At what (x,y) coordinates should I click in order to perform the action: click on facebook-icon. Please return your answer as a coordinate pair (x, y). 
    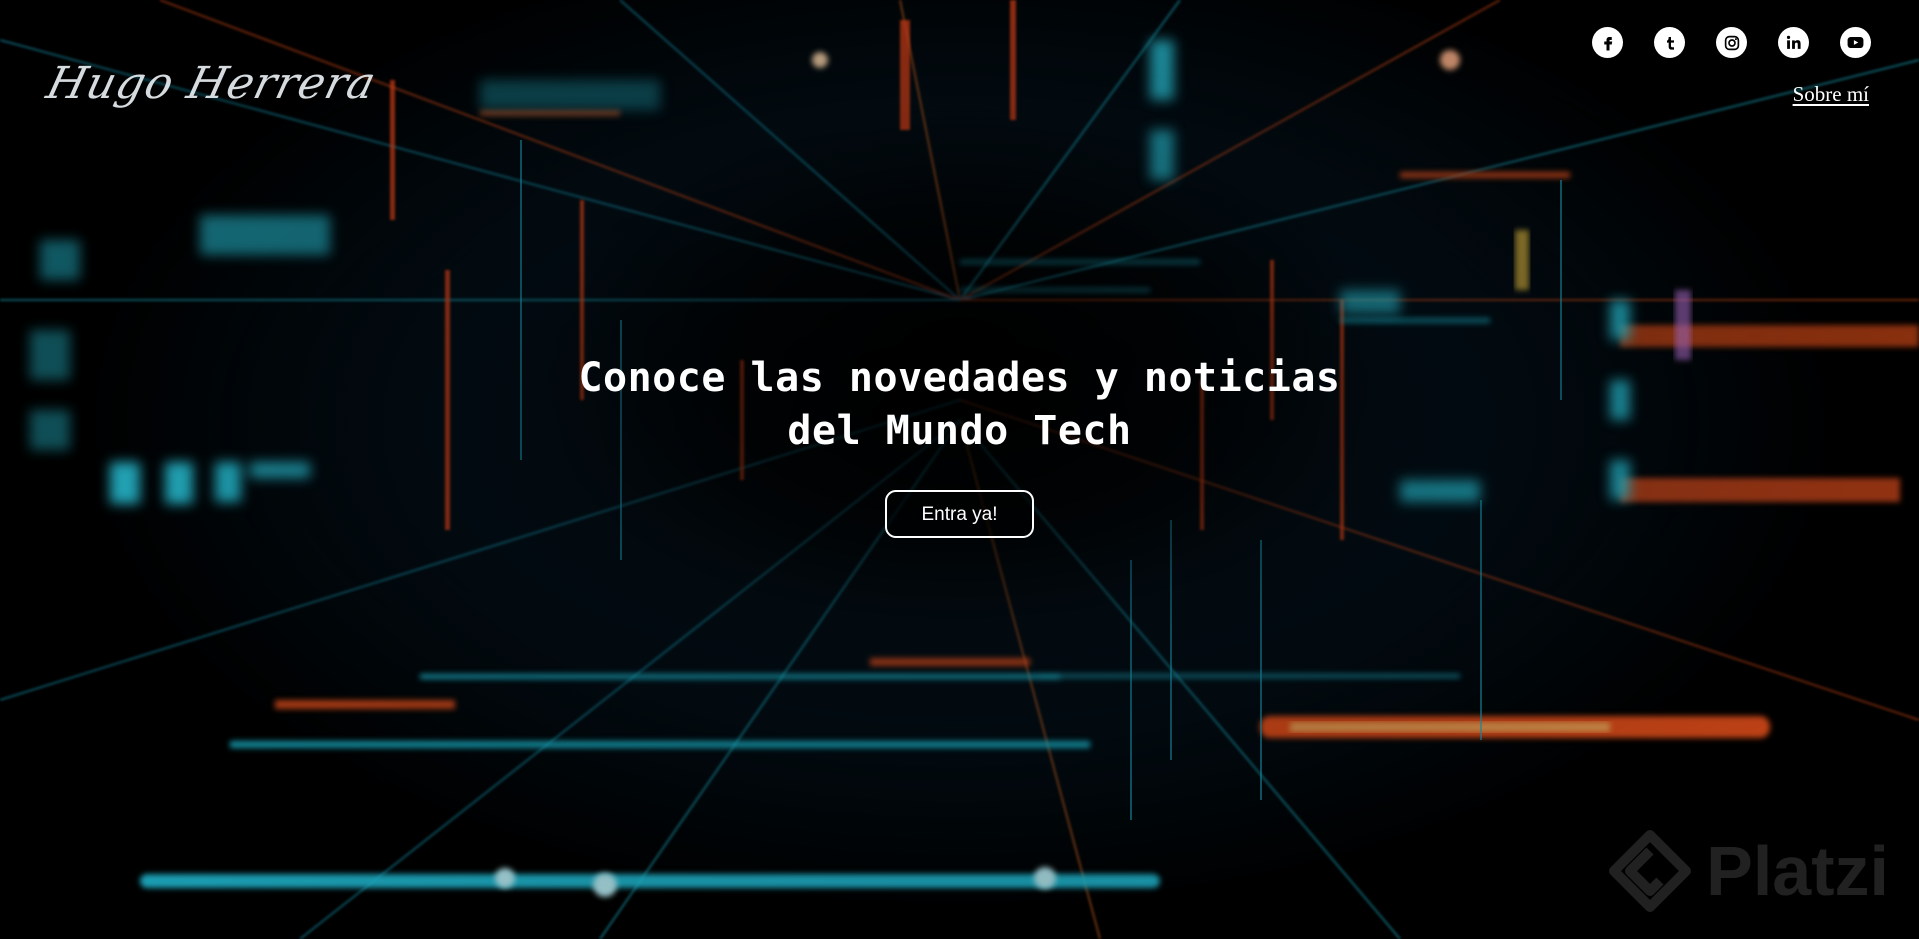
    Looking at the image, I should click on (1607, 43).